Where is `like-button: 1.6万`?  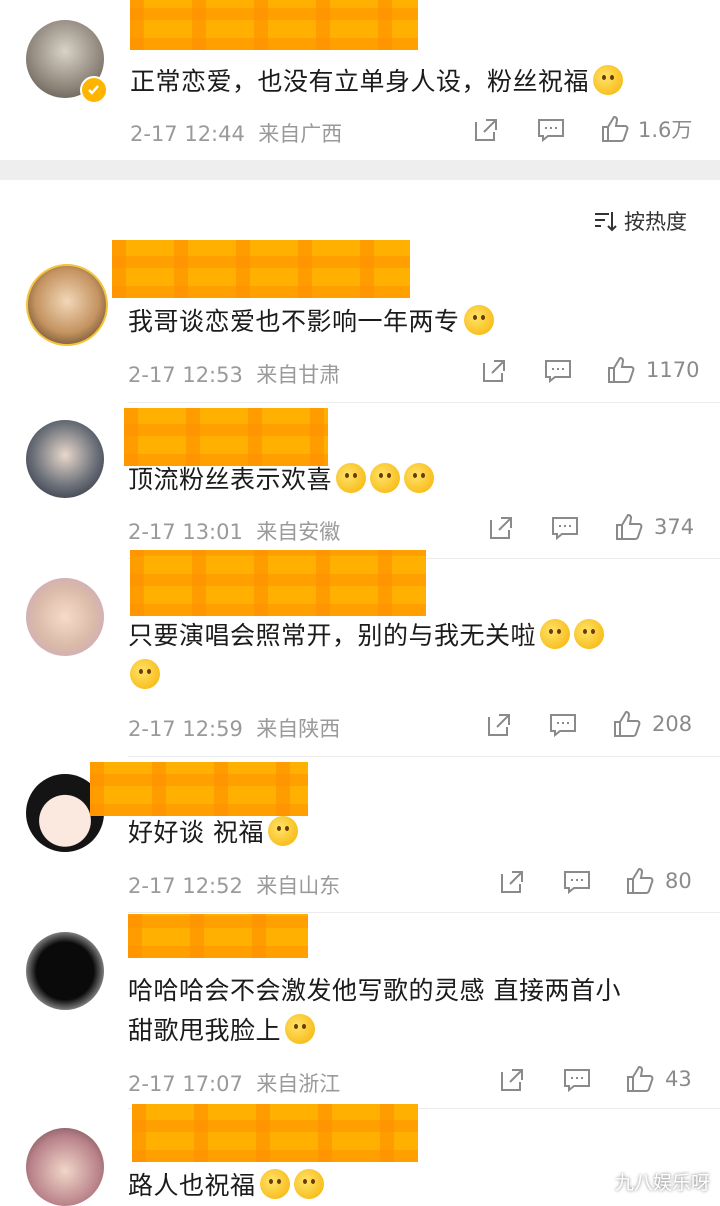 like-button: 1.6万 is located at coordinates (646, 129).